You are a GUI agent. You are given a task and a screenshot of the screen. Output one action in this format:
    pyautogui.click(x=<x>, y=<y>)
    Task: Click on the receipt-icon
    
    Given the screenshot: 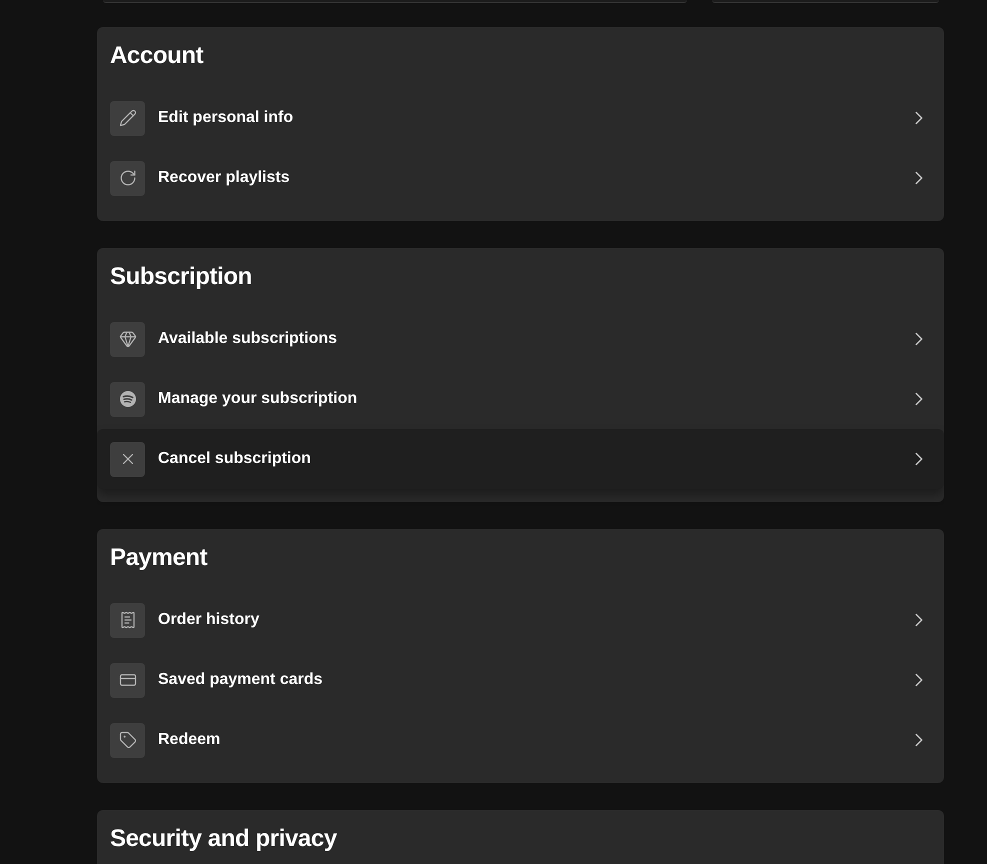 What is the action you would take?
    pyautogui.click(x=127, y=620)
    